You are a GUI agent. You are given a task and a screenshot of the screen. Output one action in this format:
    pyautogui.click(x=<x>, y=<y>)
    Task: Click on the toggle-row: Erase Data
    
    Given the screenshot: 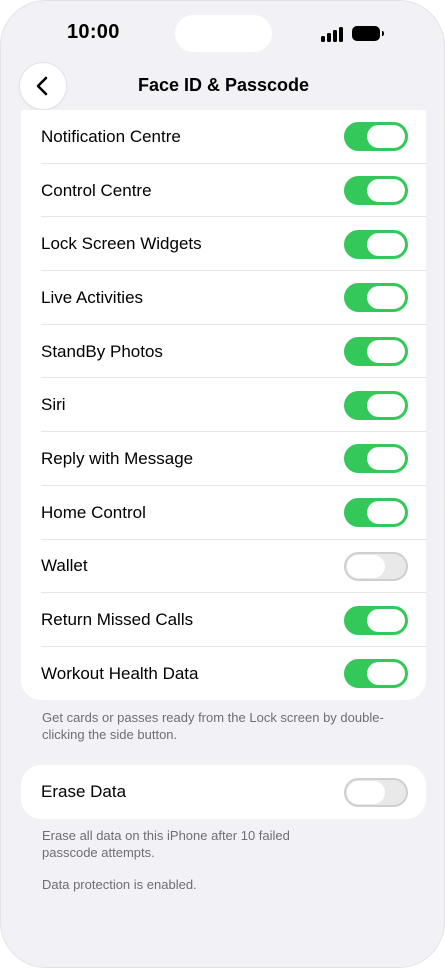 What is the action you would take?
    pyautogui.click(x=223, y=792)
    